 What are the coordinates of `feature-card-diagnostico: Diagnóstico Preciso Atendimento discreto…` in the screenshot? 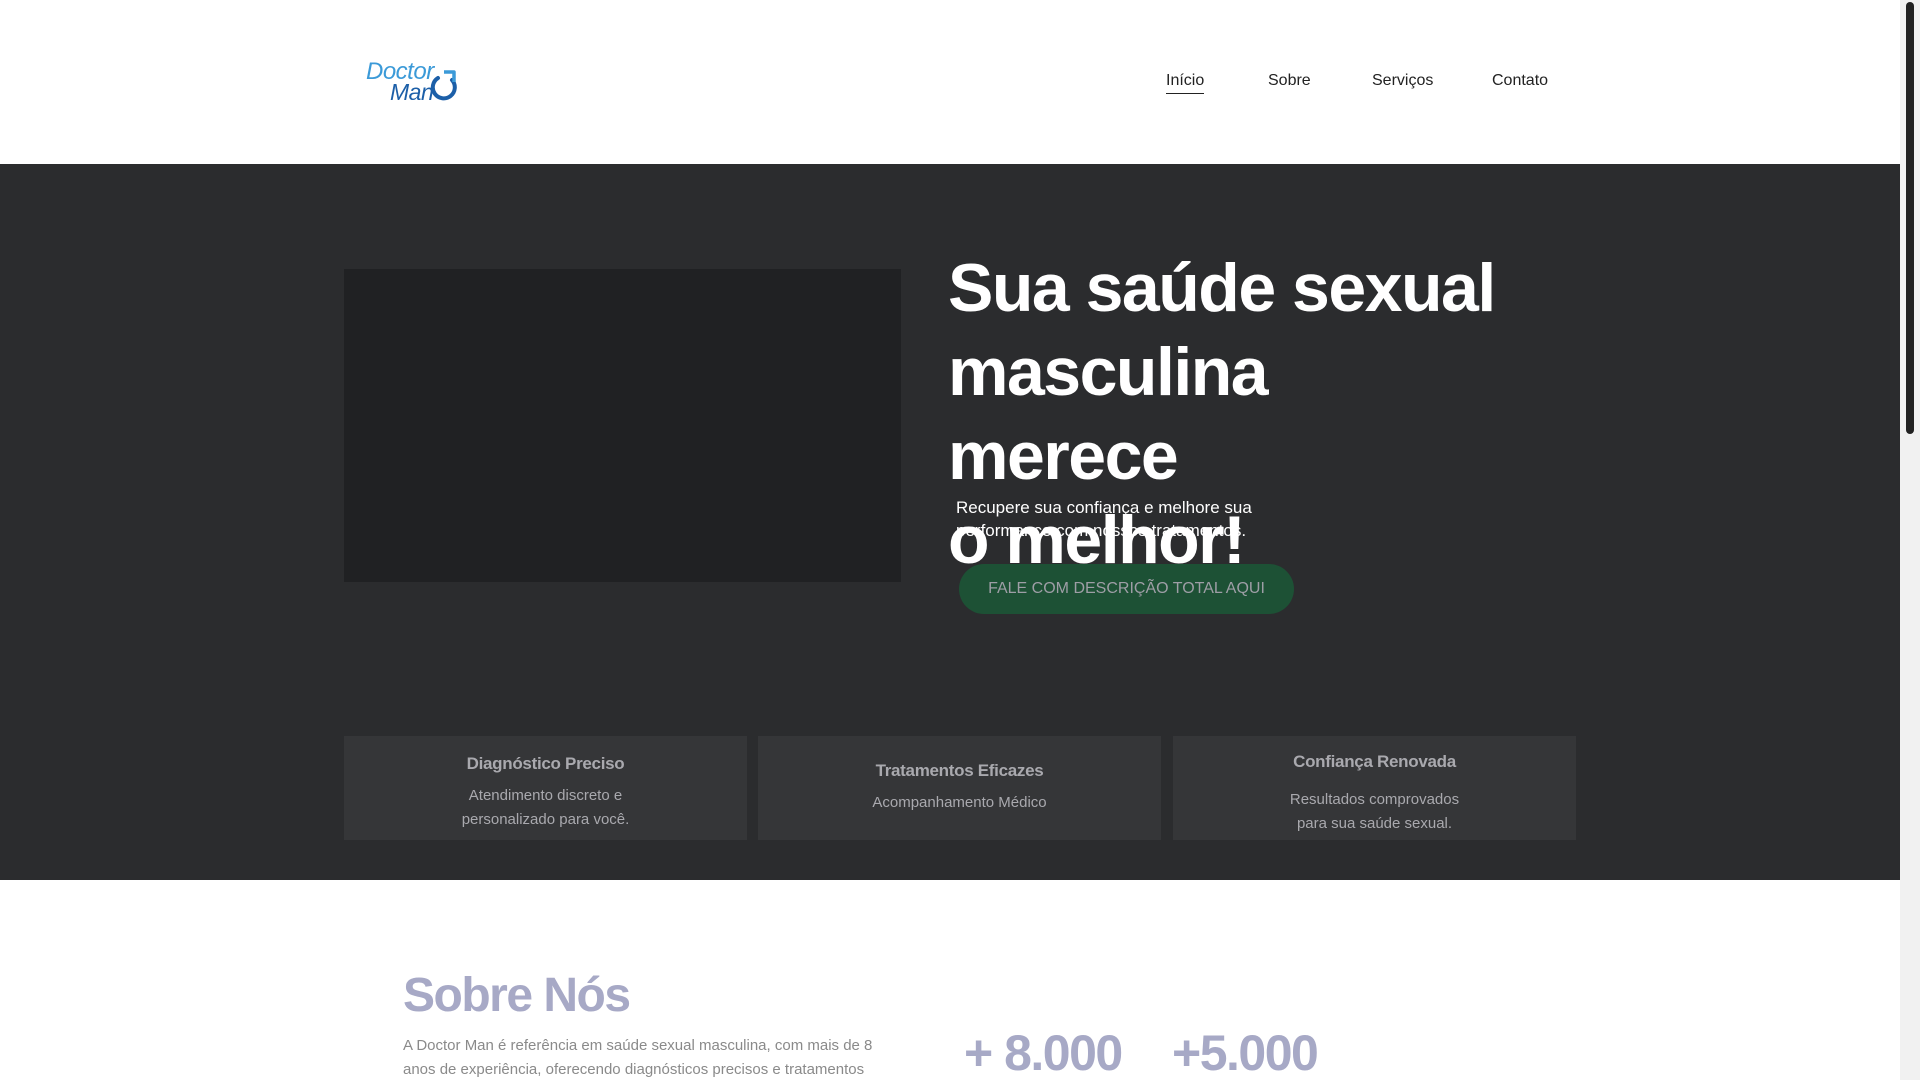 It's located at (545, 788).